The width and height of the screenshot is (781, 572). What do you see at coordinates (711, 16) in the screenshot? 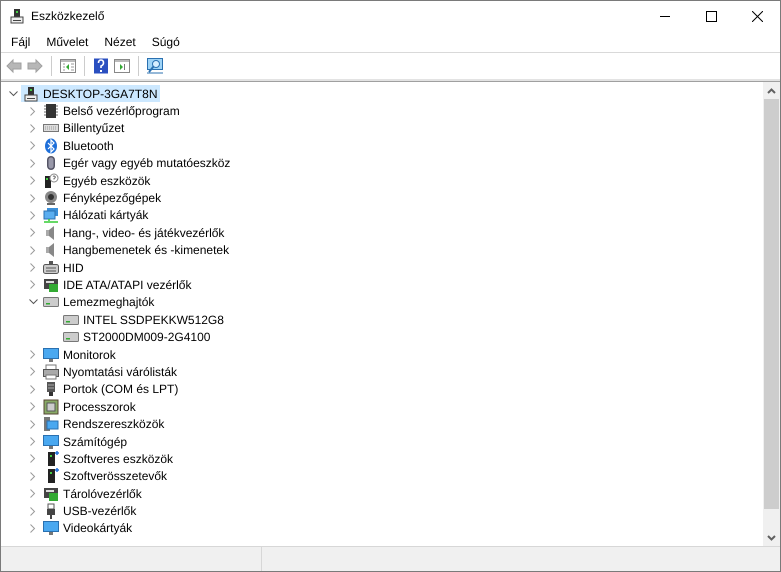
I see `maximize-icon` at bounding box center [711, 16].